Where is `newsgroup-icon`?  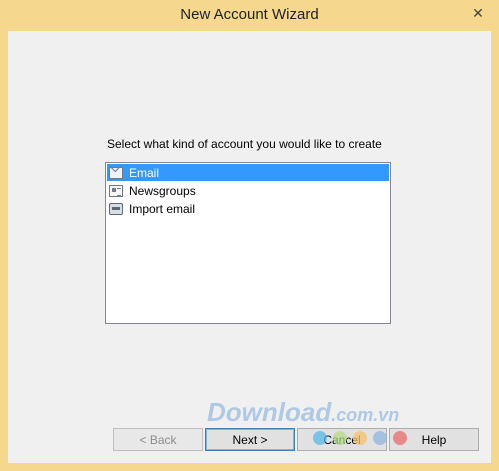 newsgroup-icon is located at coordinates (116, 190).